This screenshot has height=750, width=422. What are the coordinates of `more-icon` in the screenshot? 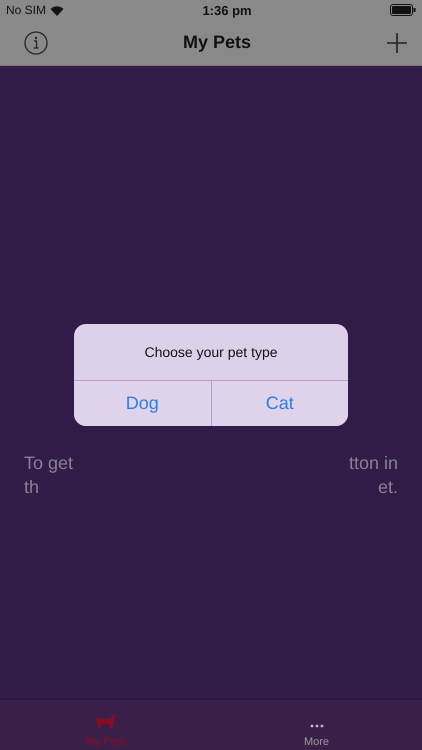 It's located at (317, 726).